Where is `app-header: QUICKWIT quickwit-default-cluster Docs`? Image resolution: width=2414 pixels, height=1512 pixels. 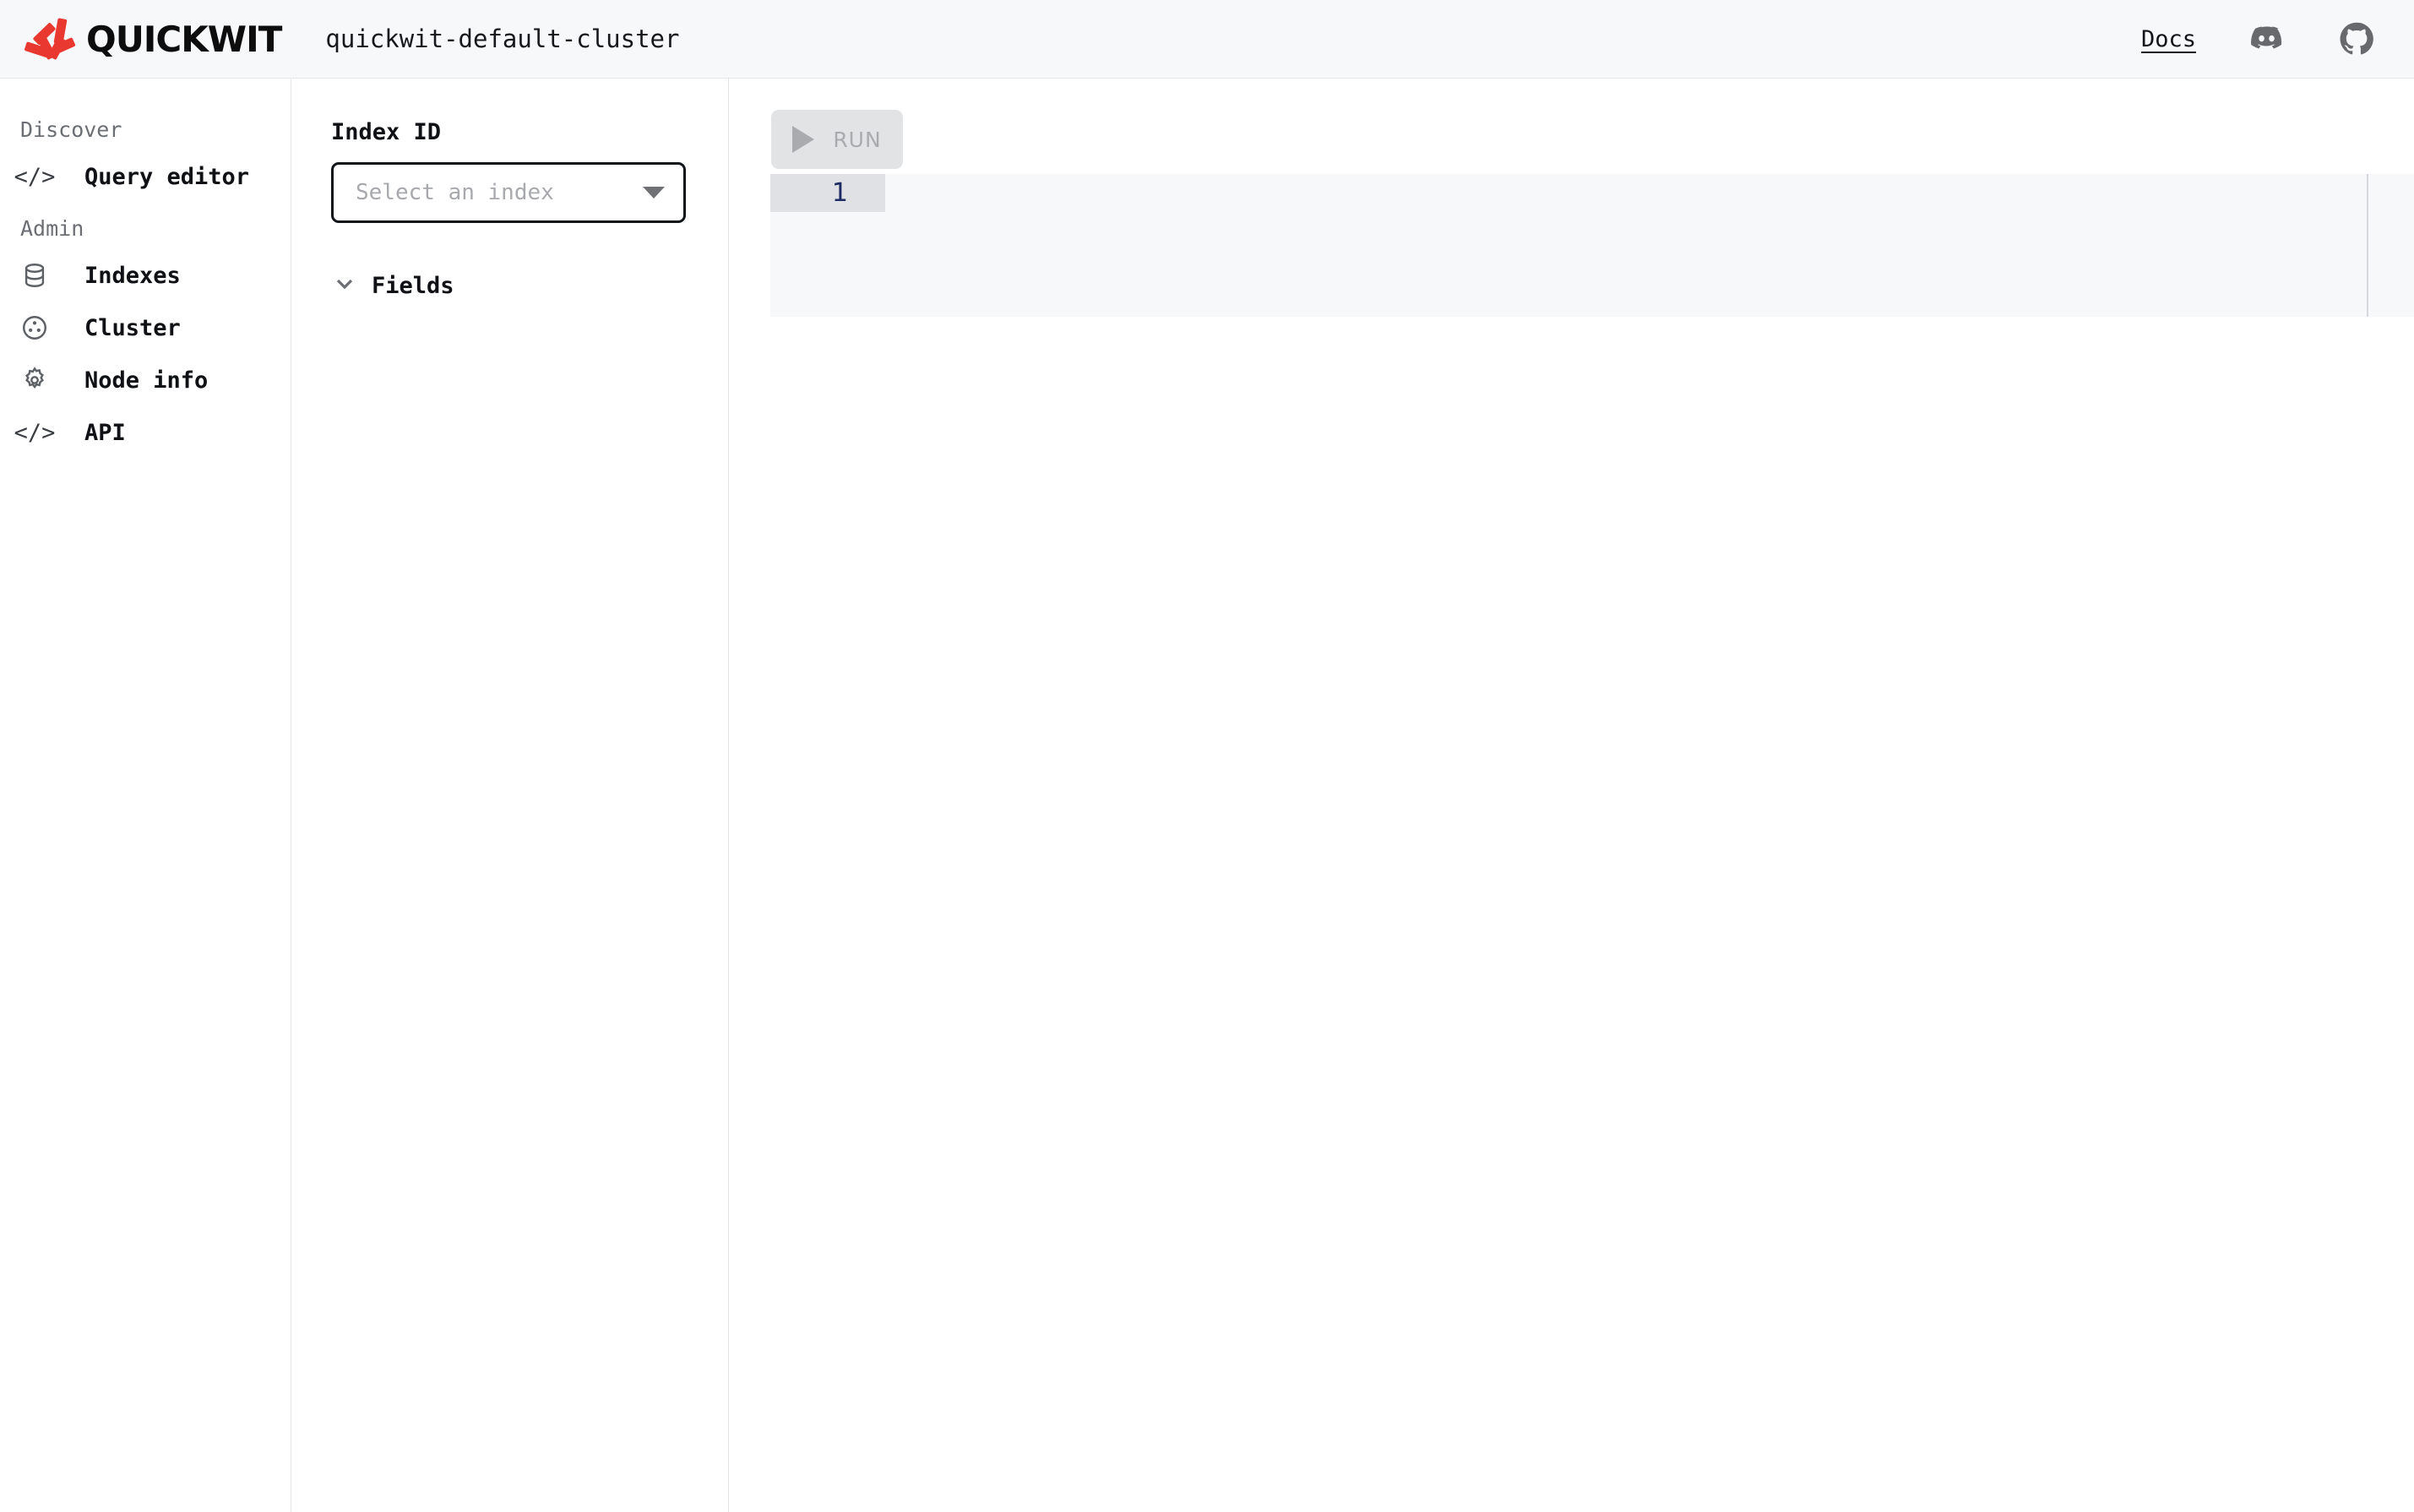 app-header: QUICKWIT quickwit-default-cluster Docs is located at coordinates (1207, 39).